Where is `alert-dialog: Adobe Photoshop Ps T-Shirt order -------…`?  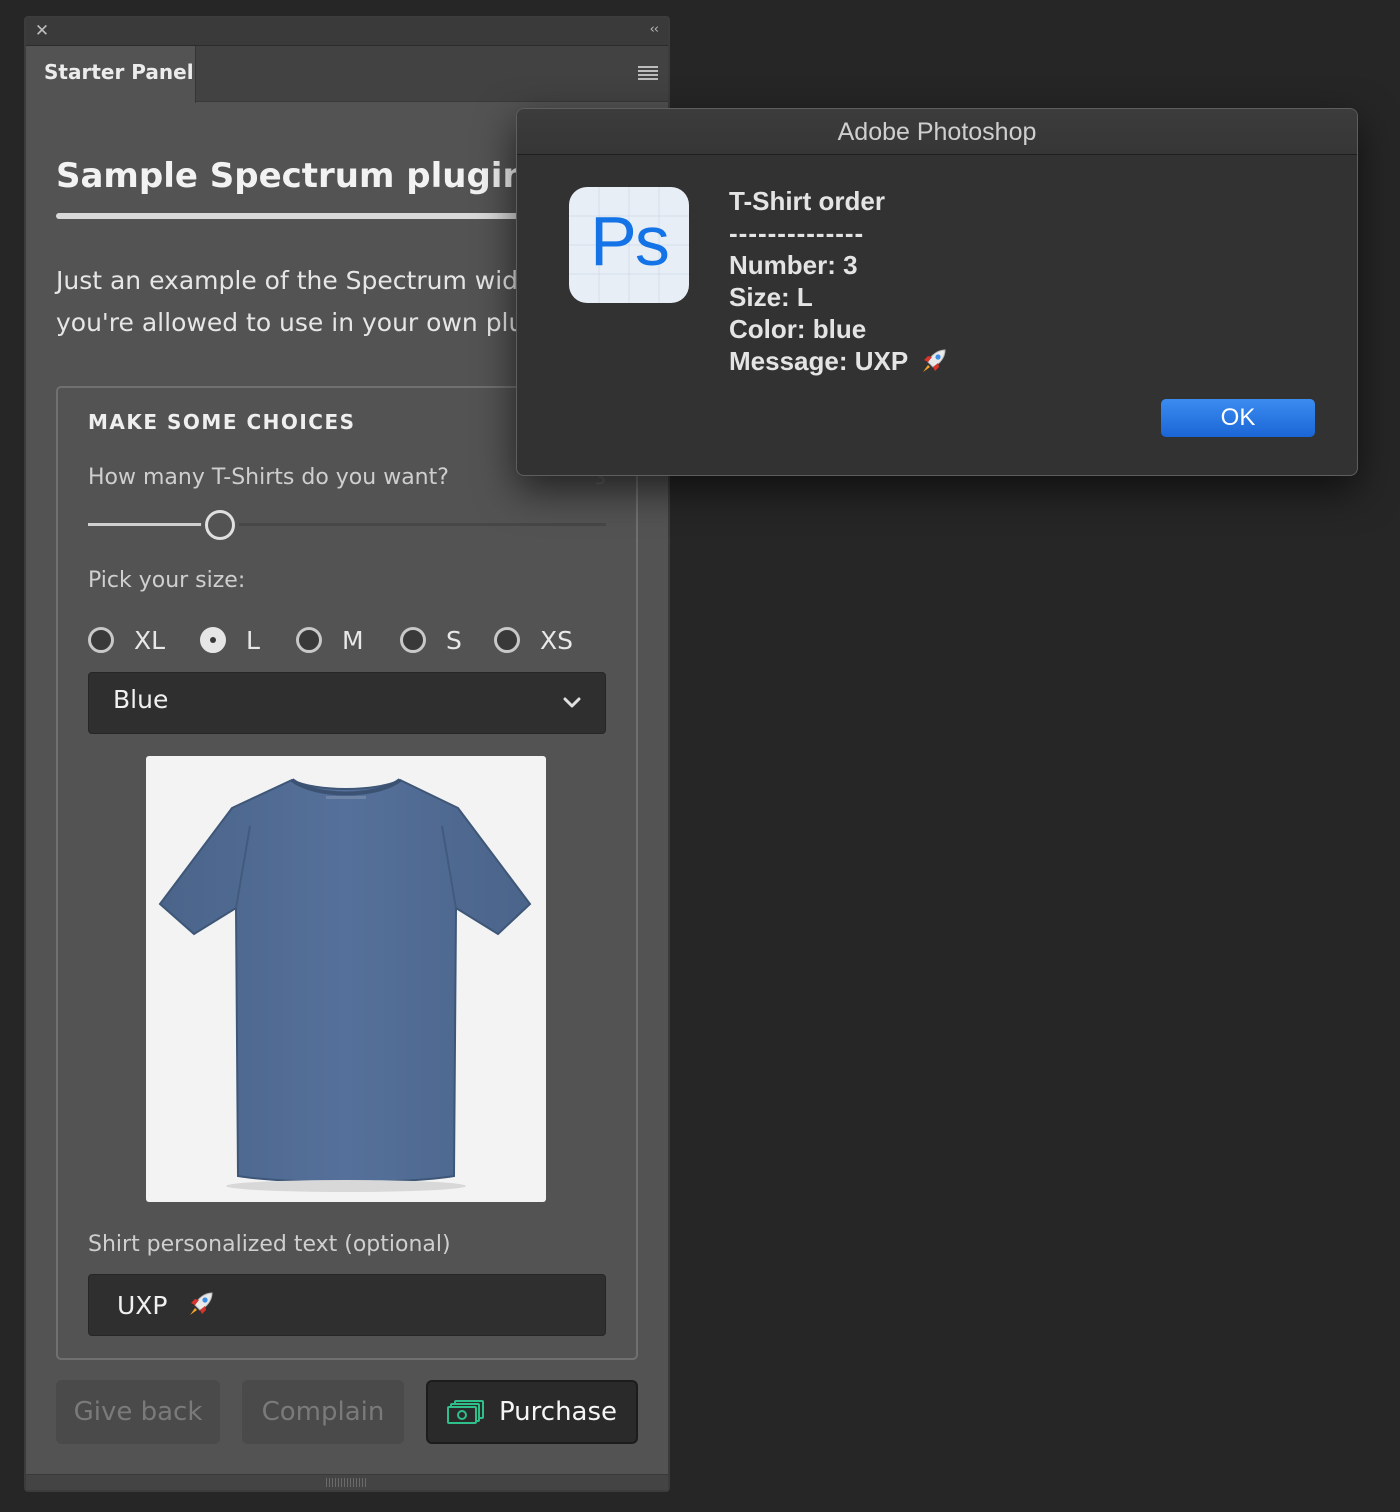
alert-dialog: Adobe Photoshop Ps T-Shirt order -------… is located at coordinates (937, 292).